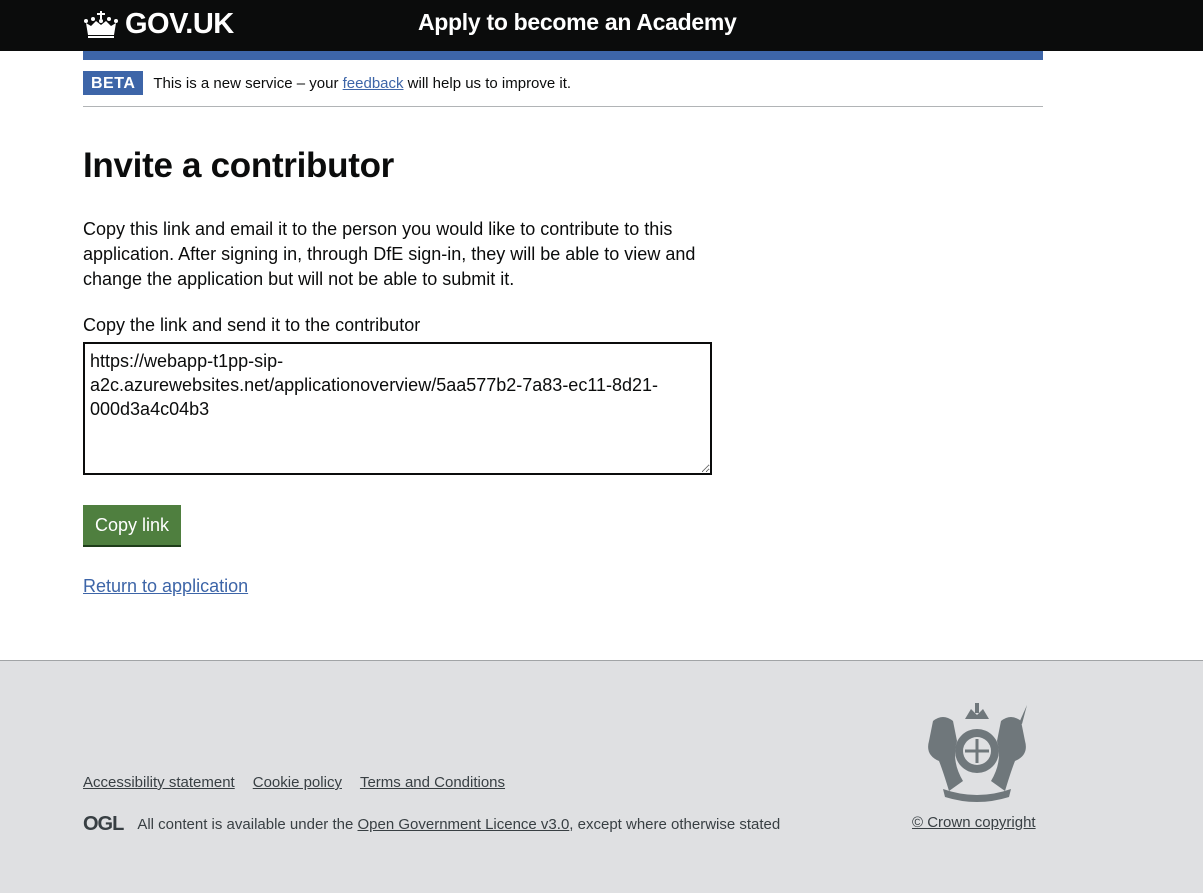 The image size is (1203, 893). I want to click on footer-link-cookies: Cookie policy, so click(297, 782).